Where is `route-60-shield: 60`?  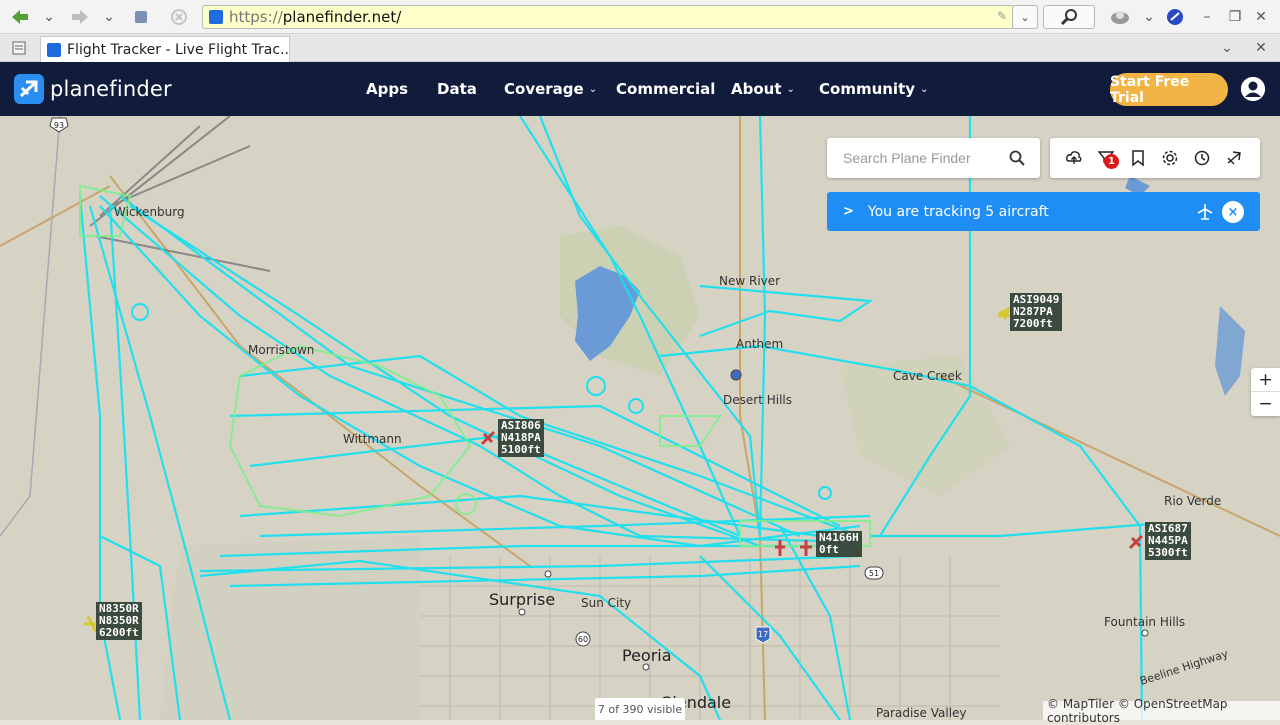 route-60-shield: 60 is located at coordinates (583, 639).